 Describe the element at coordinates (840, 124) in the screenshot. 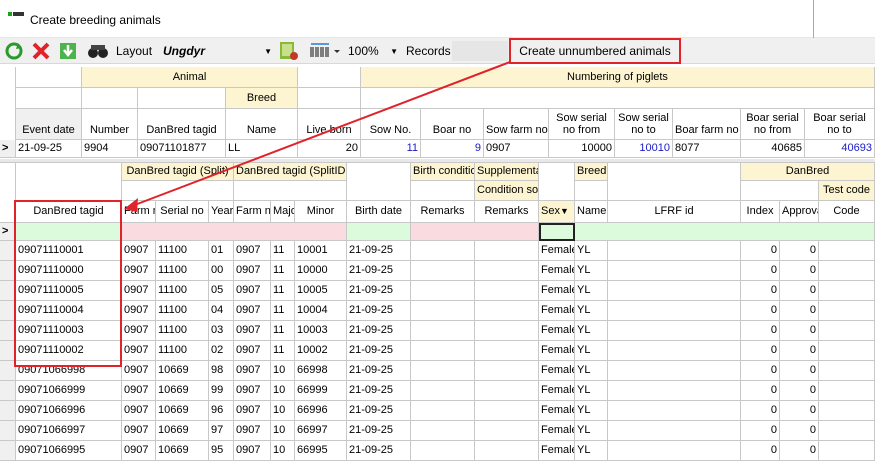

I see `col-header-boar-serial-to: Boar serial no to` at that location.